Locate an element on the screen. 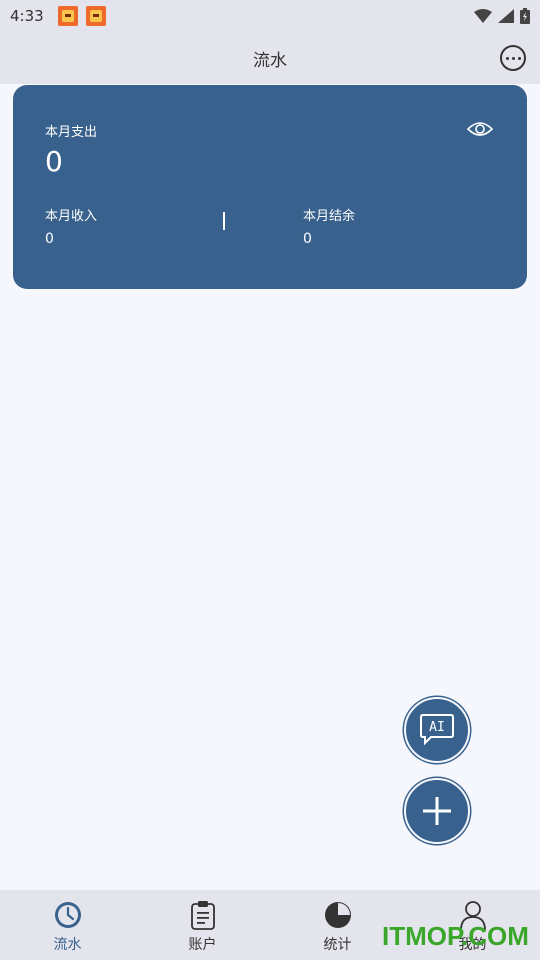 This screenshot has width=540, height=960. nav-label: 统计 is located at coordinates (337, 945).